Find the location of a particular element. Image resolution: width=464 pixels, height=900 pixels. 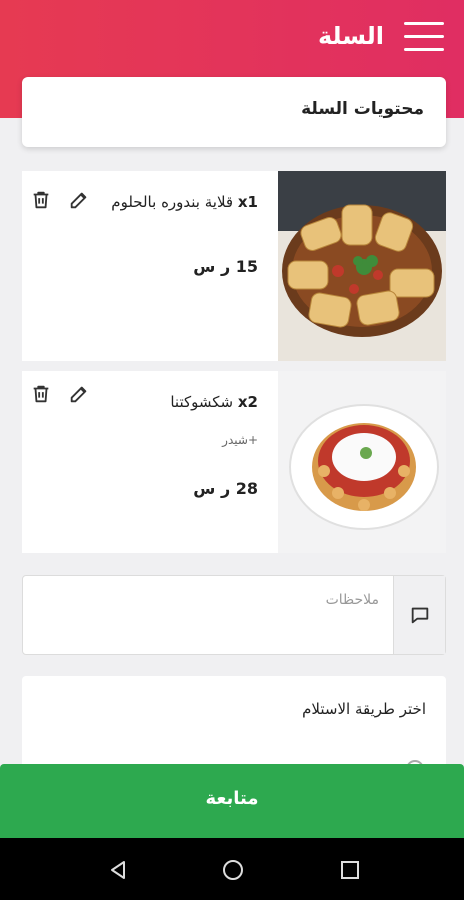

item-title: شكشوكتنا is located at coordinates (202, 402).